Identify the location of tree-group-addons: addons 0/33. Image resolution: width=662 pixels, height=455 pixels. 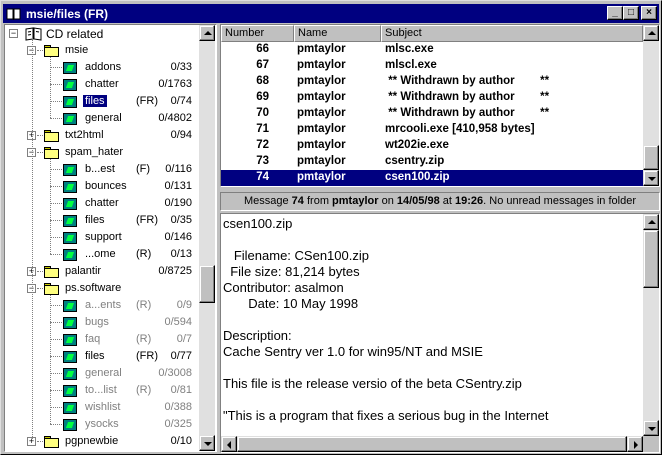
(102, 67).